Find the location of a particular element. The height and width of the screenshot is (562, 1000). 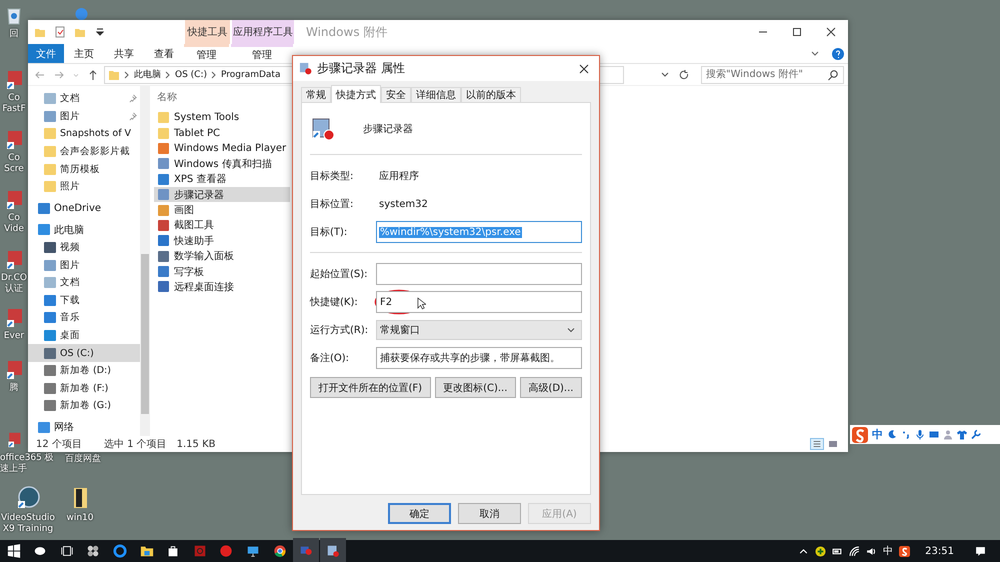

shirt-icon is located at coordinates (962, 434).